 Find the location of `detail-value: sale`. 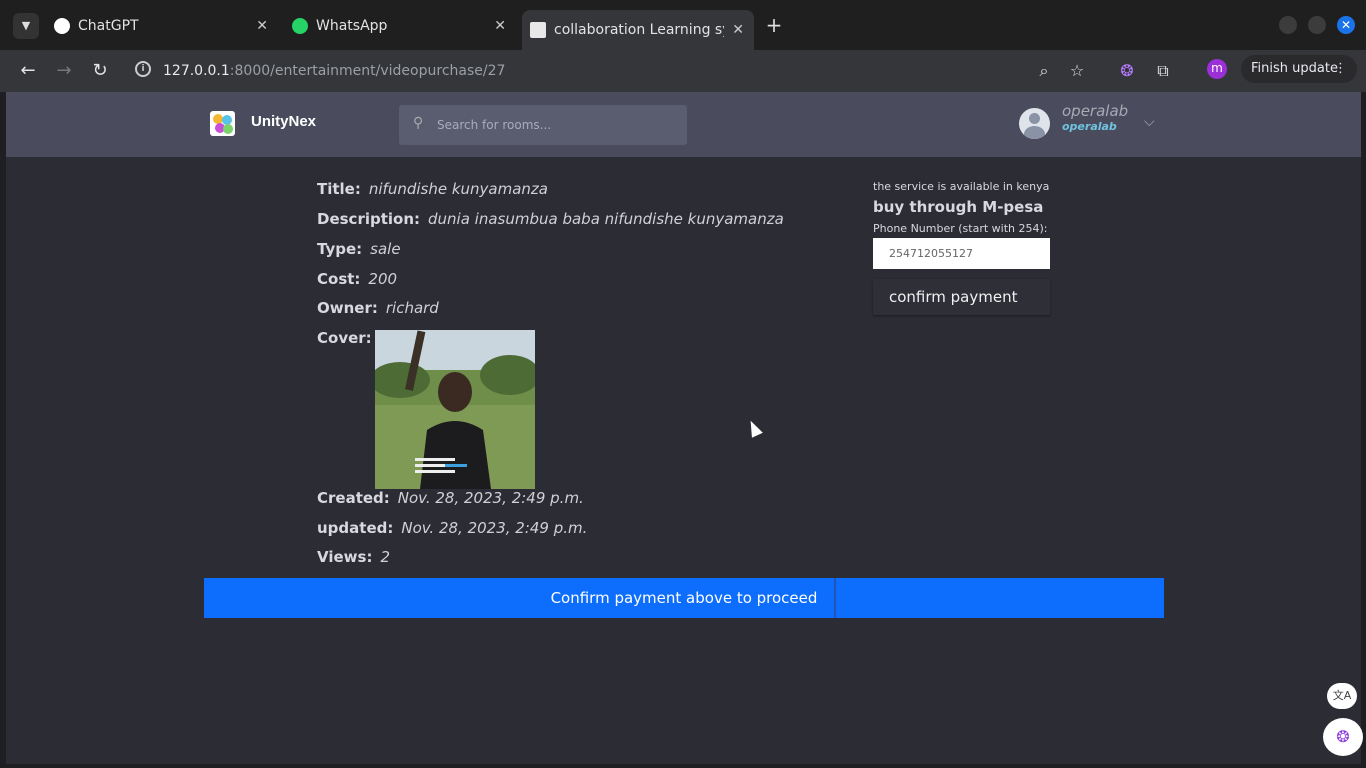

detail-value: sale is located at coordinates (385, 249).